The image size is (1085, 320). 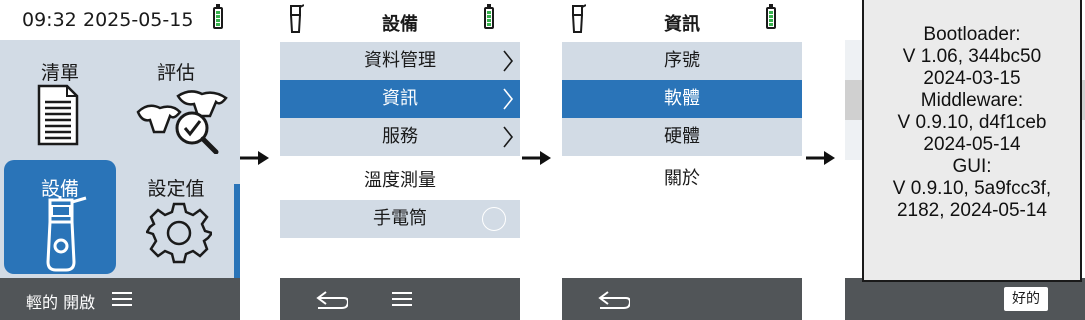 I want to click on light-on-button: 輕的 開啟, so click(x=60, y=301).